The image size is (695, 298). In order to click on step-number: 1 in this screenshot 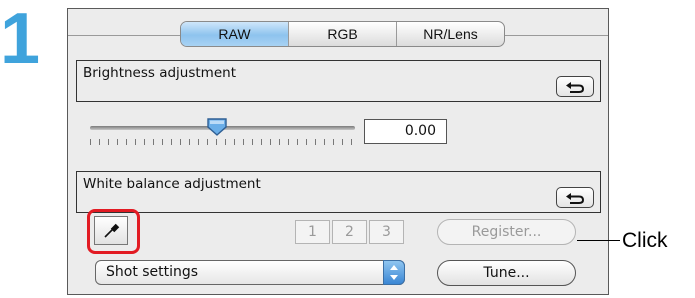, I will do `click(20, 39)`.